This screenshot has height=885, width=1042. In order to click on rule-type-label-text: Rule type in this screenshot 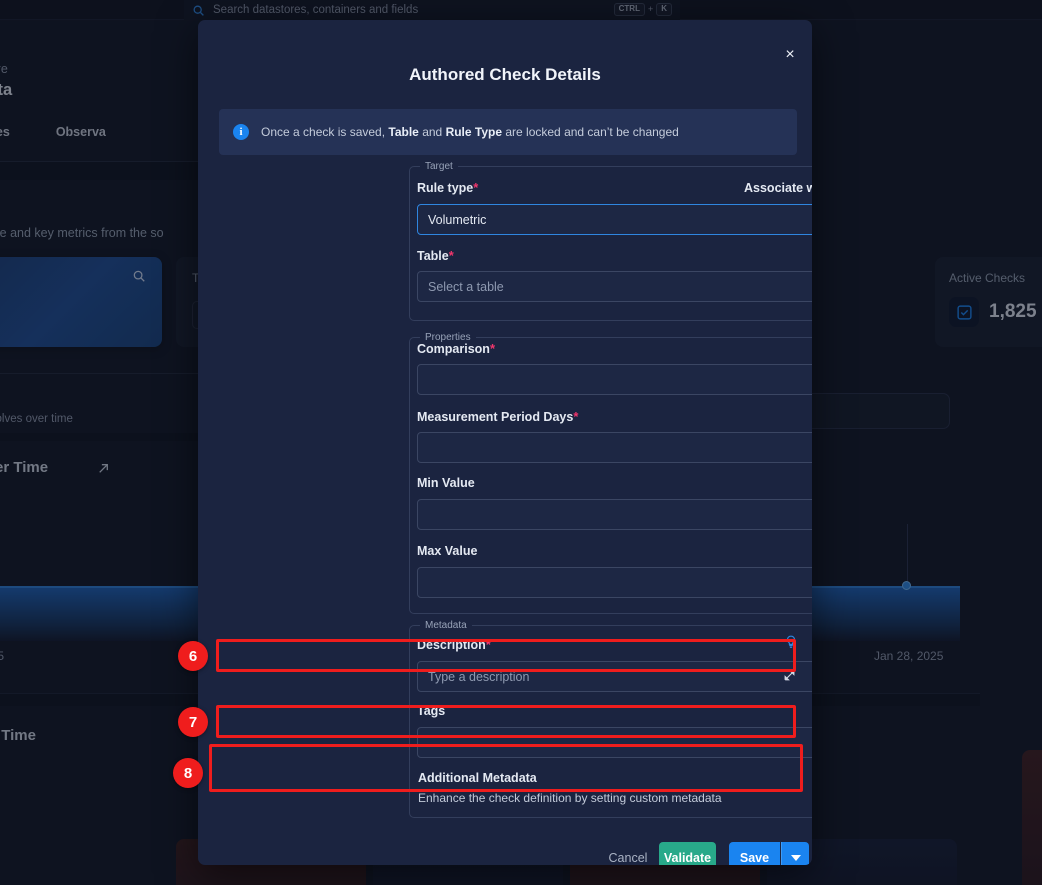, I will do `click(445, 188)`.